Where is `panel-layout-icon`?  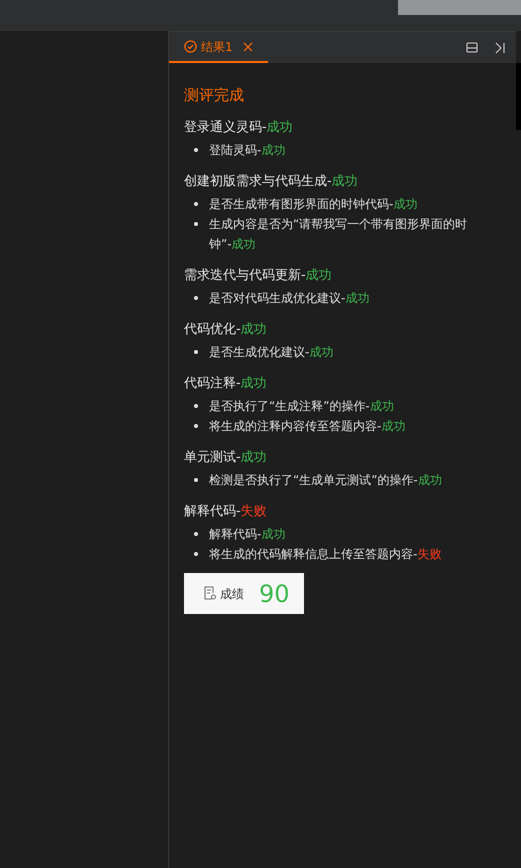 panel-layout-icon is located at coordinates (472, 47).